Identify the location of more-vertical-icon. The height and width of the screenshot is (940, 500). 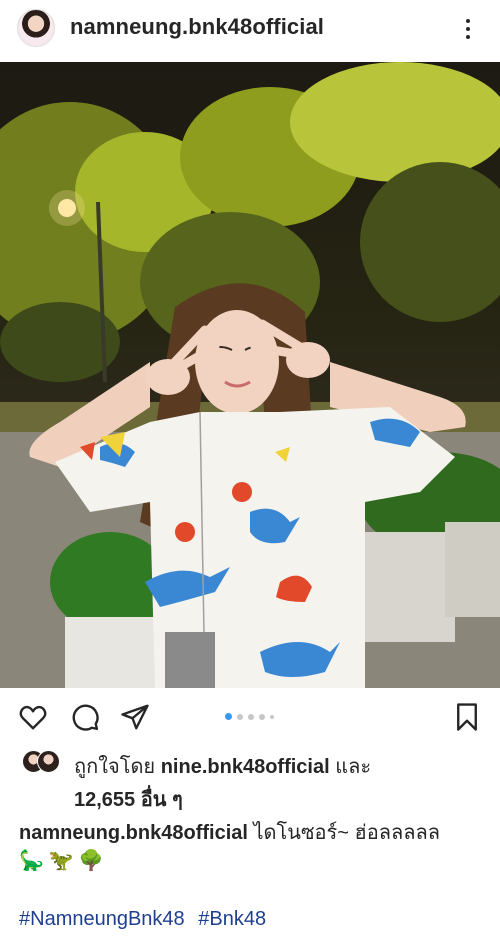
(468, 21).